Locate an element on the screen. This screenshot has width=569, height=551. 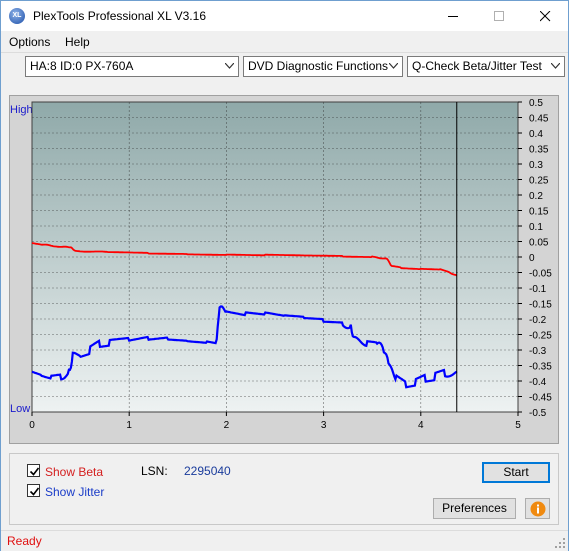
close-icon is located at coordinates (544, 15).